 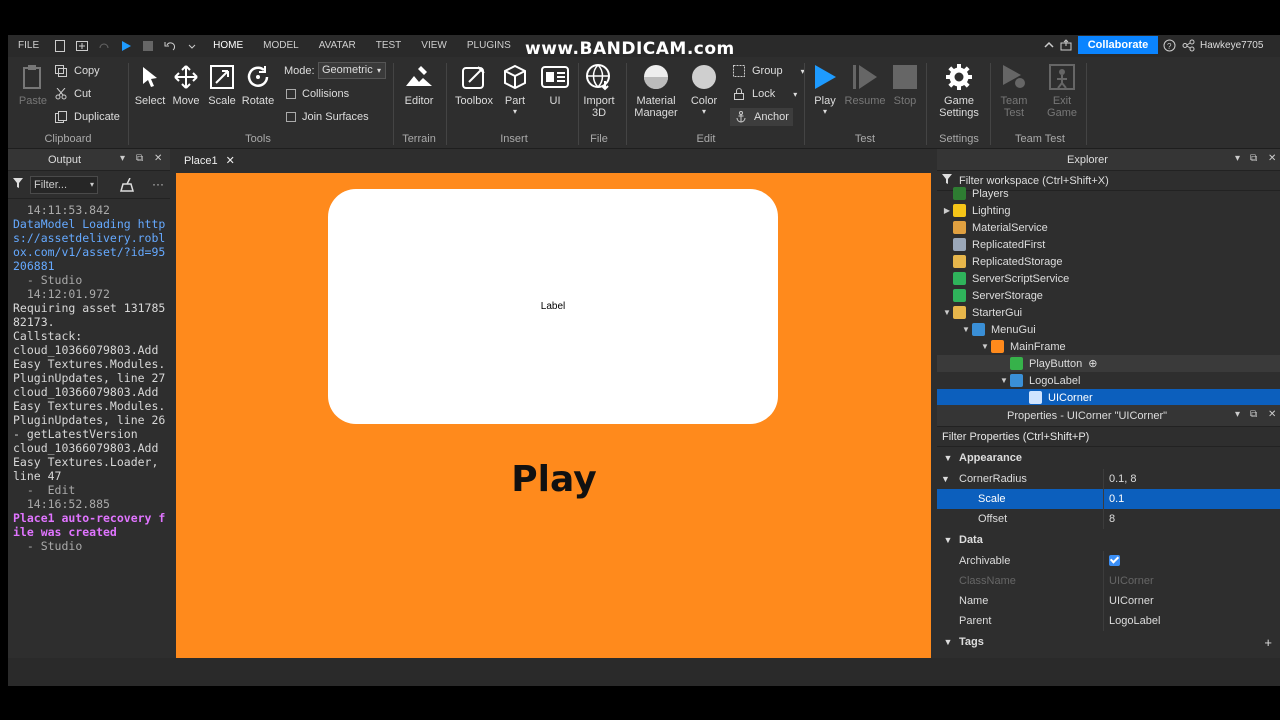 What do you see at coordinates (489, 46) in the screenshot?
I see `tab-plugins: PLUGINS` at bounding box center [489, 46].